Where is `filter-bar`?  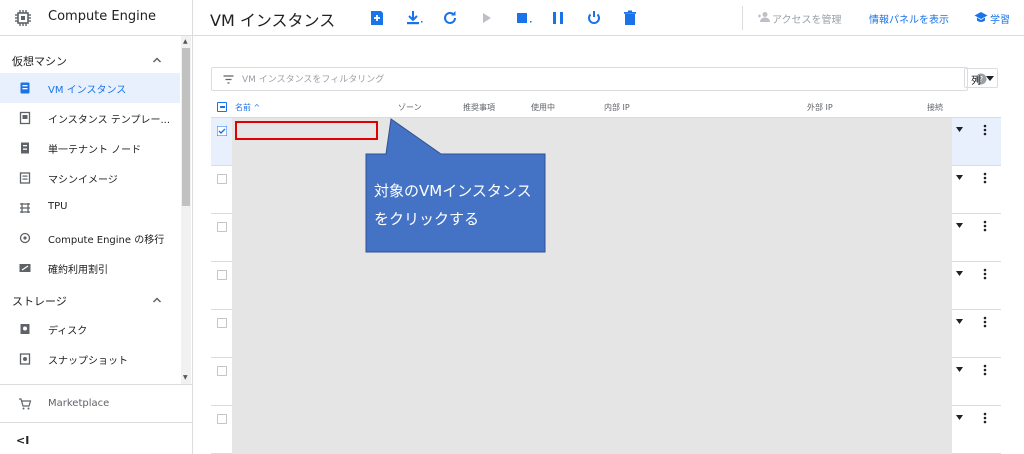 filter-bar is located at coordinates (589, 79).